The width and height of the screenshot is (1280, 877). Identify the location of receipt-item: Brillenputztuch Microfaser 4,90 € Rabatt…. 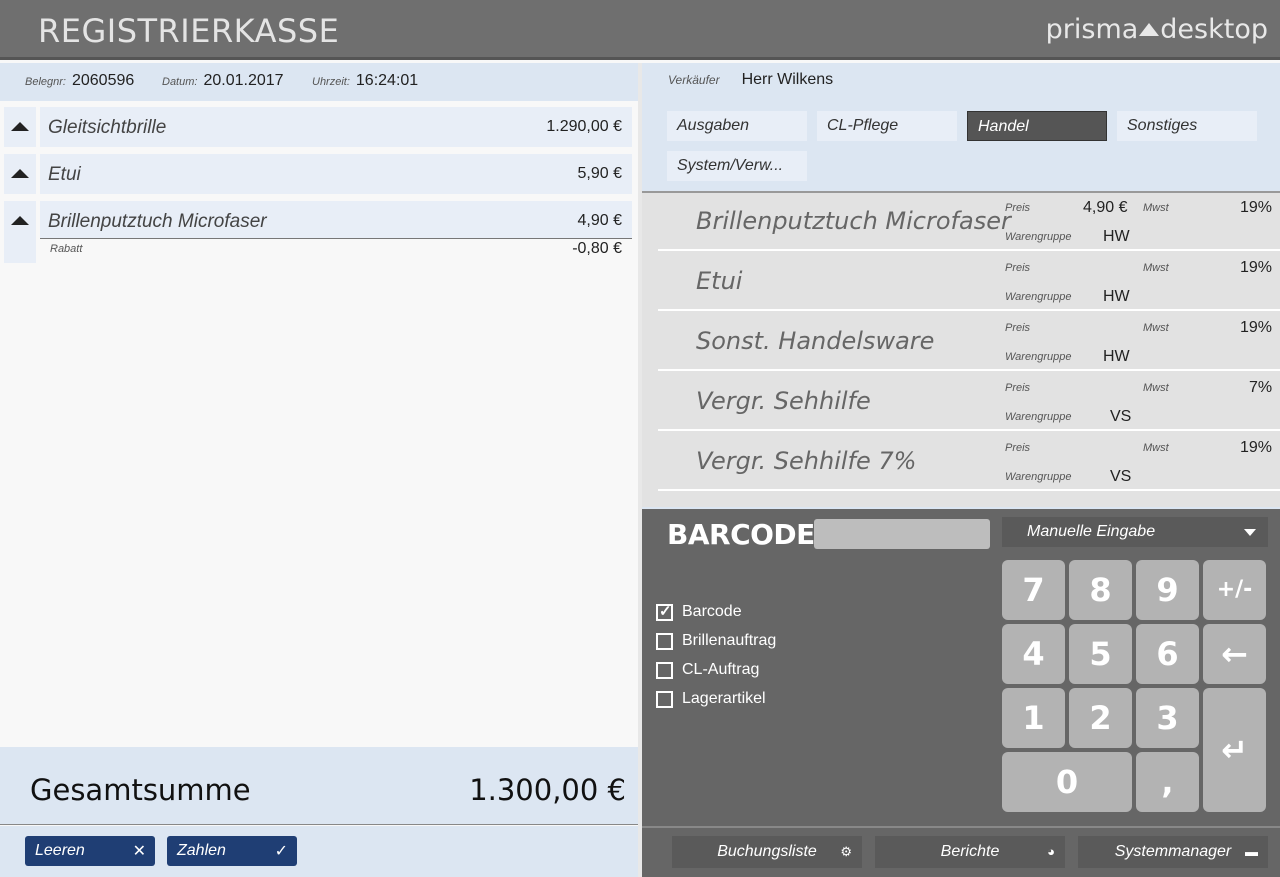
(320, 232).